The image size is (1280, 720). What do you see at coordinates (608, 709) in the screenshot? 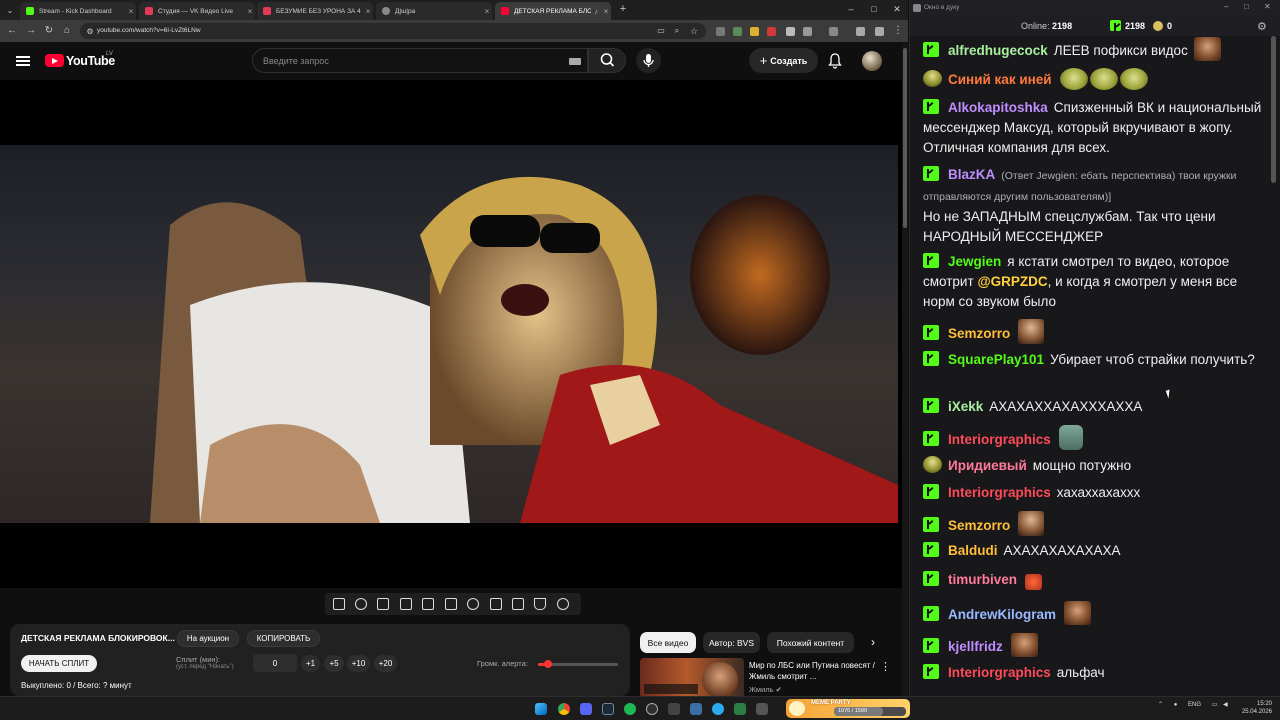
I see `steam-icon` at bounding box center [608, 709].